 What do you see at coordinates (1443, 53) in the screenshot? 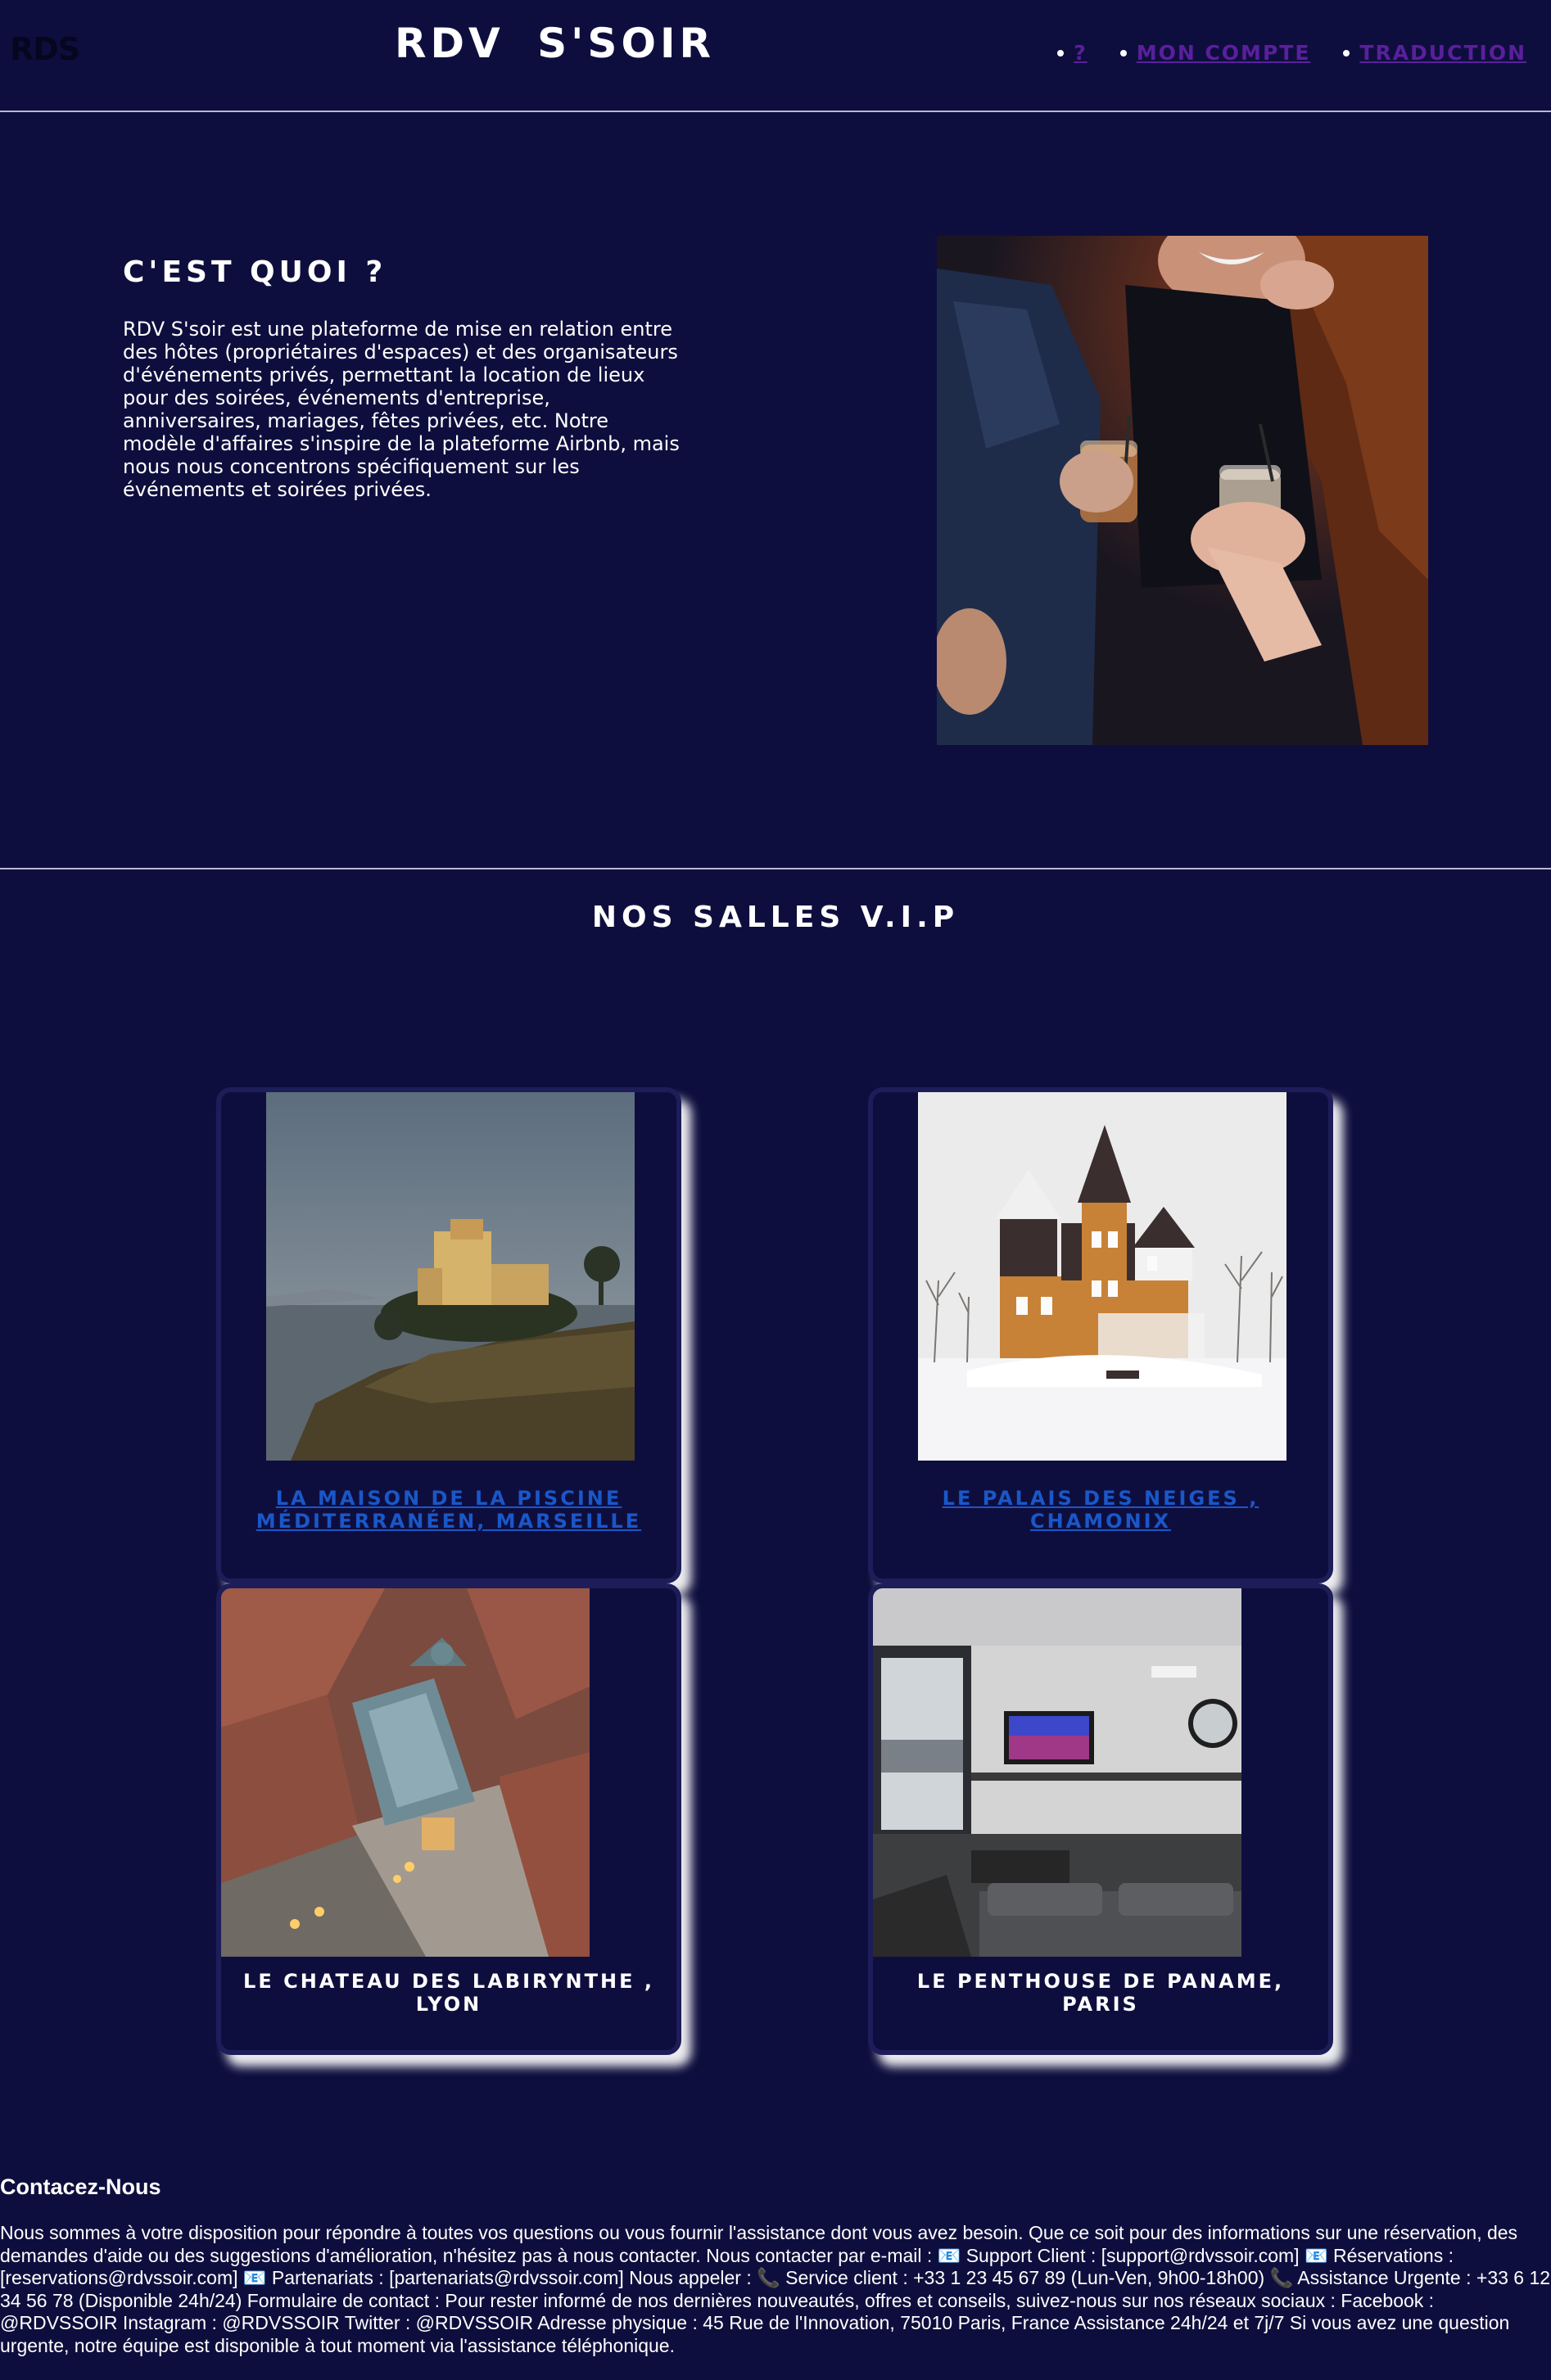
I see `nav-link-translation: TRADUCTION` at bounding box center [1443, 53].